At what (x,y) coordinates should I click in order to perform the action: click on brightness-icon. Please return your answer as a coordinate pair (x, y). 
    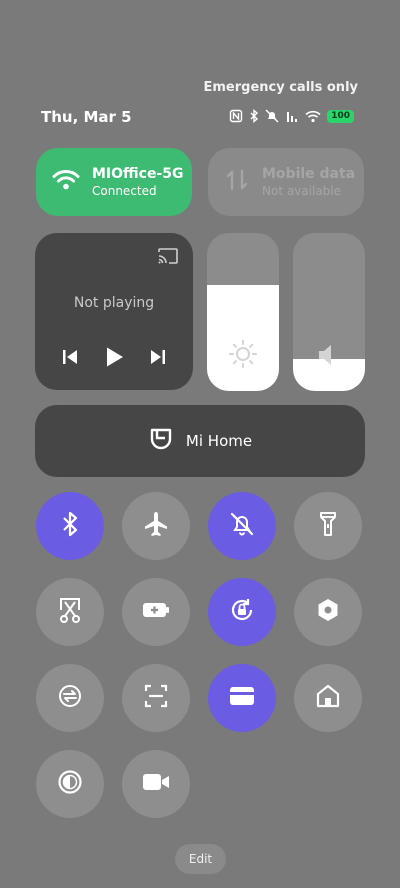
    Looking at the image, I should click on (243, 356).